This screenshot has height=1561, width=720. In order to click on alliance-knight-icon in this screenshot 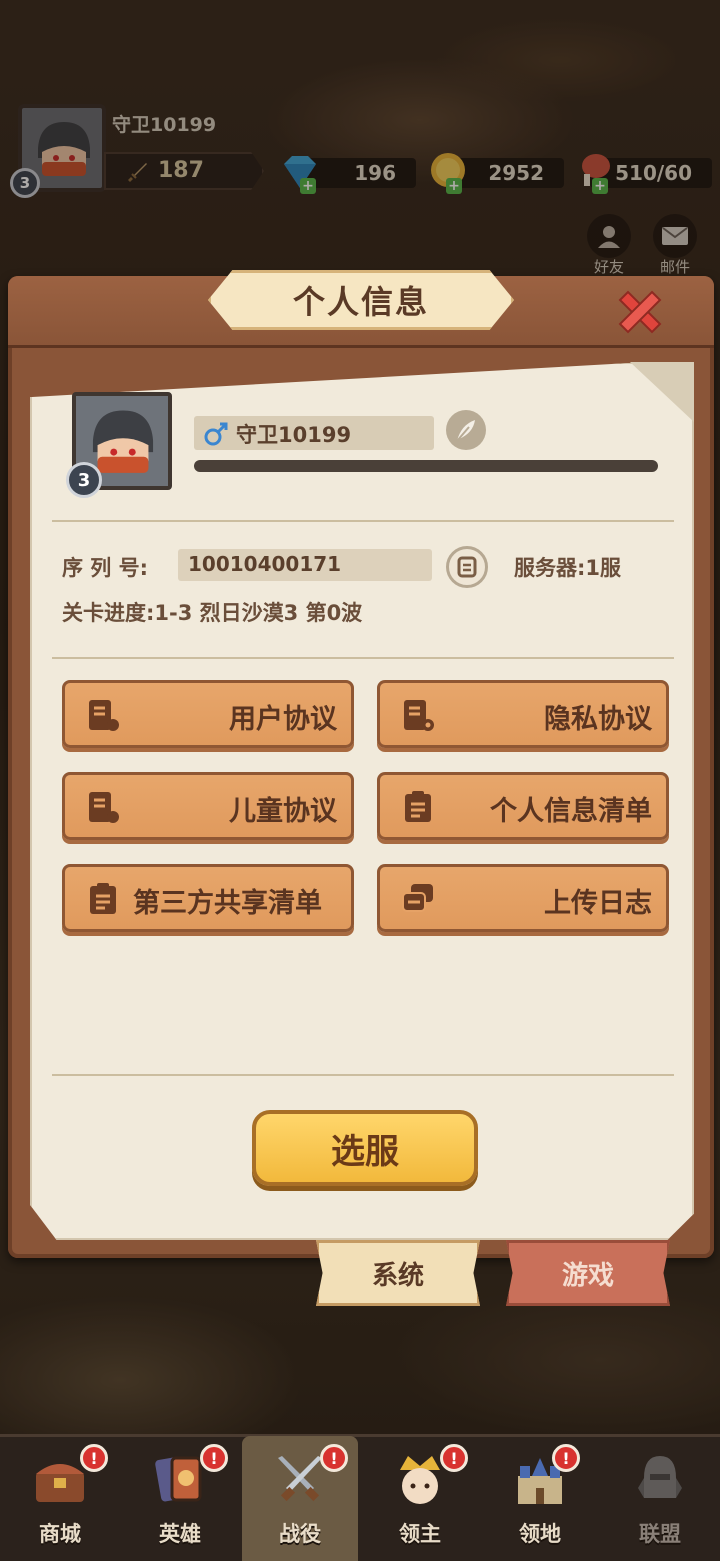, I will do `click(660, 1477)`.